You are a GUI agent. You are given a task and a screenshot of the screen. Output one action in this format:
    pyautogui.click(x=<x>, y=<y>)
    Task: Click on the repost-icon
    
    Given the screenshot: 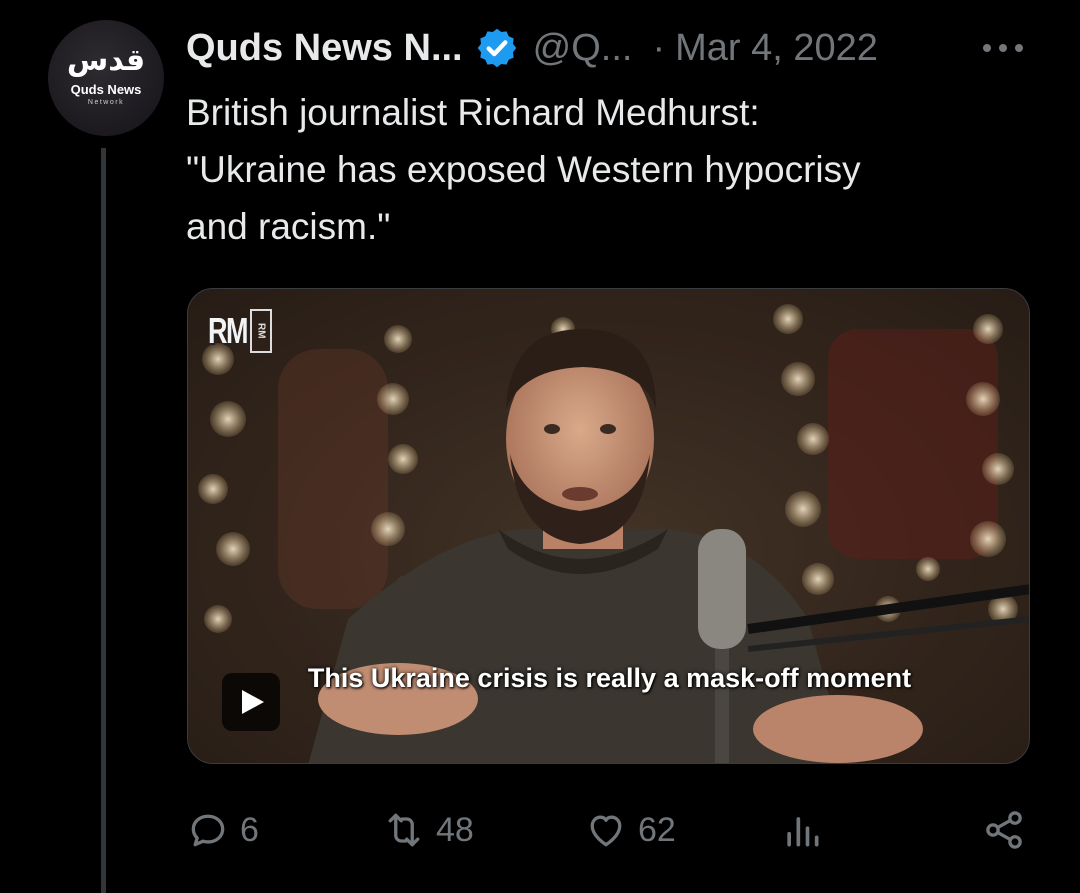 What is the action you would take?
    pyautogui.click(x=404, y=830)
    